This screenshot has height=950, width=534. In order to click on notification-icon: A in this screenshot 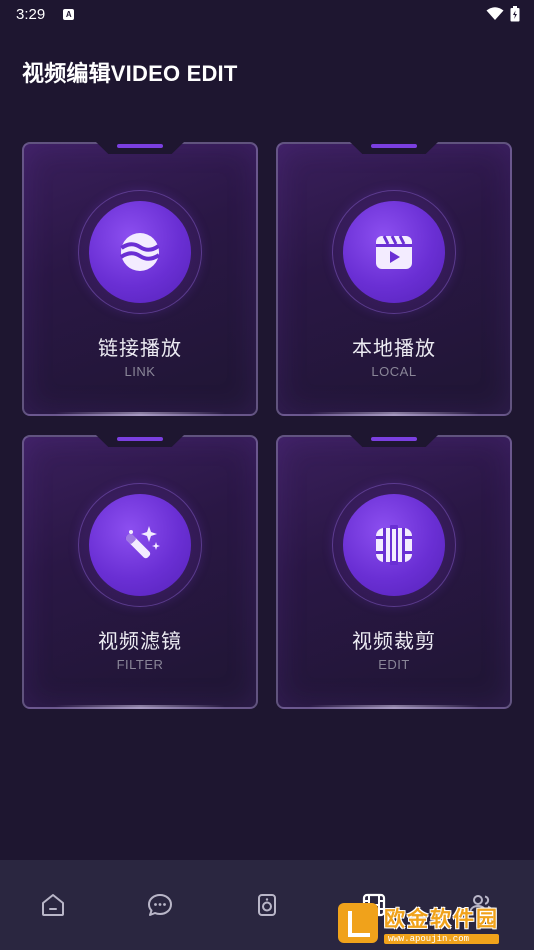, I will do `click(69, 14)`.